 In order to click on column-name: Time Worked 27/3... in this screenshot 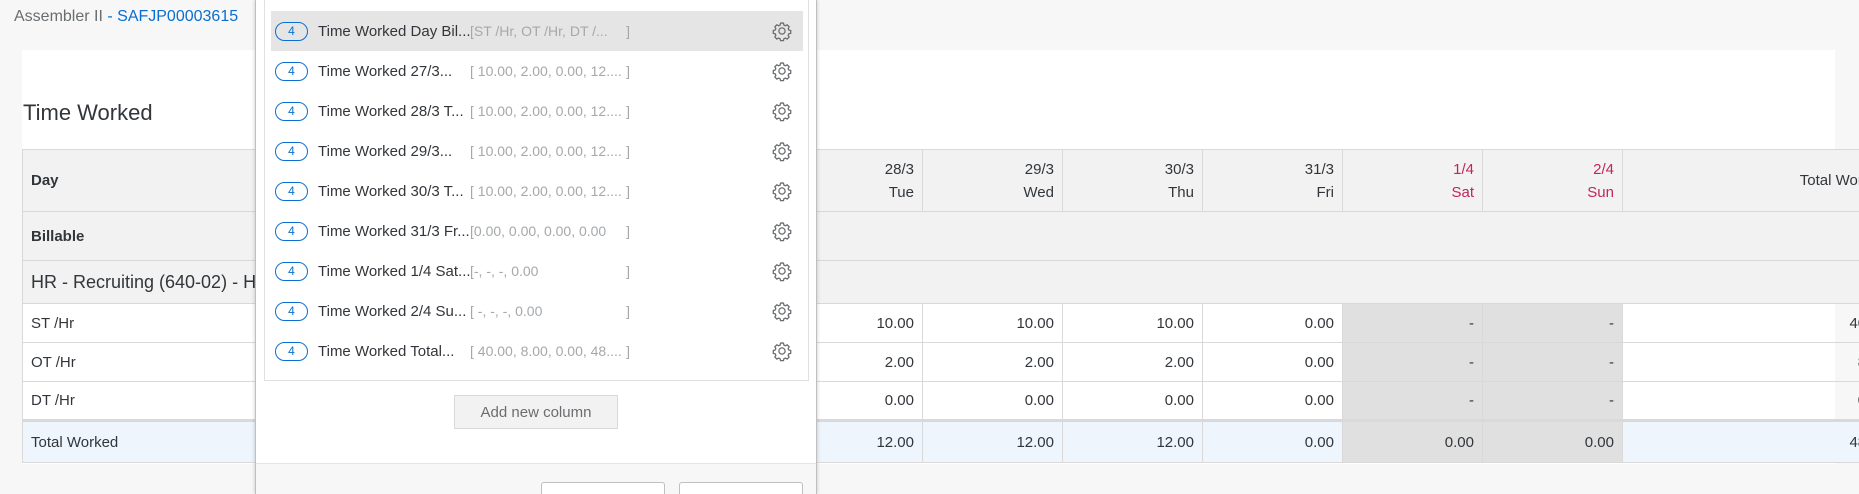, I will do `click(385, 71)`.